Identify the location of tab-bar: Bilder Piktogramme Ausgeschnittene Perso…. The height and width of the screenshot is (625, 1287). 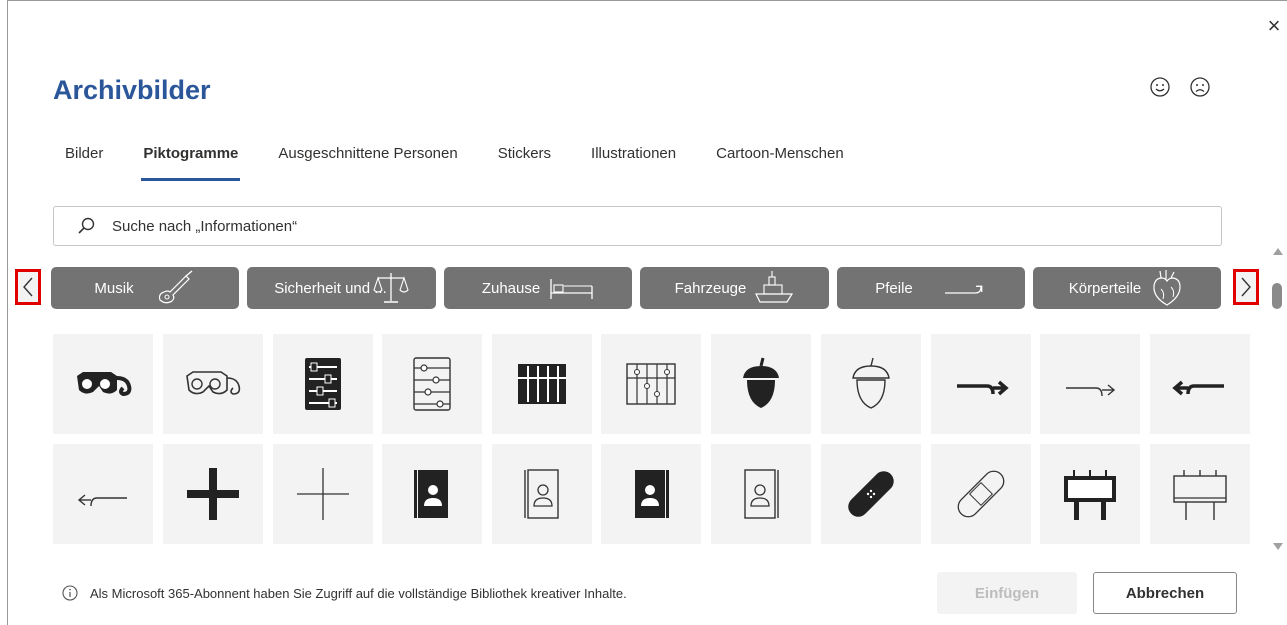
(474, 165).